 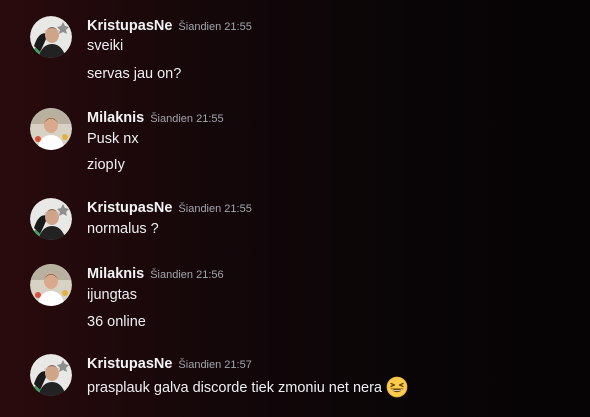 What do you see at coordinates (214, 365) in the screenshot?
I see `message-timestamp: Šiandien 21:57` at bounding box center [214, 365].